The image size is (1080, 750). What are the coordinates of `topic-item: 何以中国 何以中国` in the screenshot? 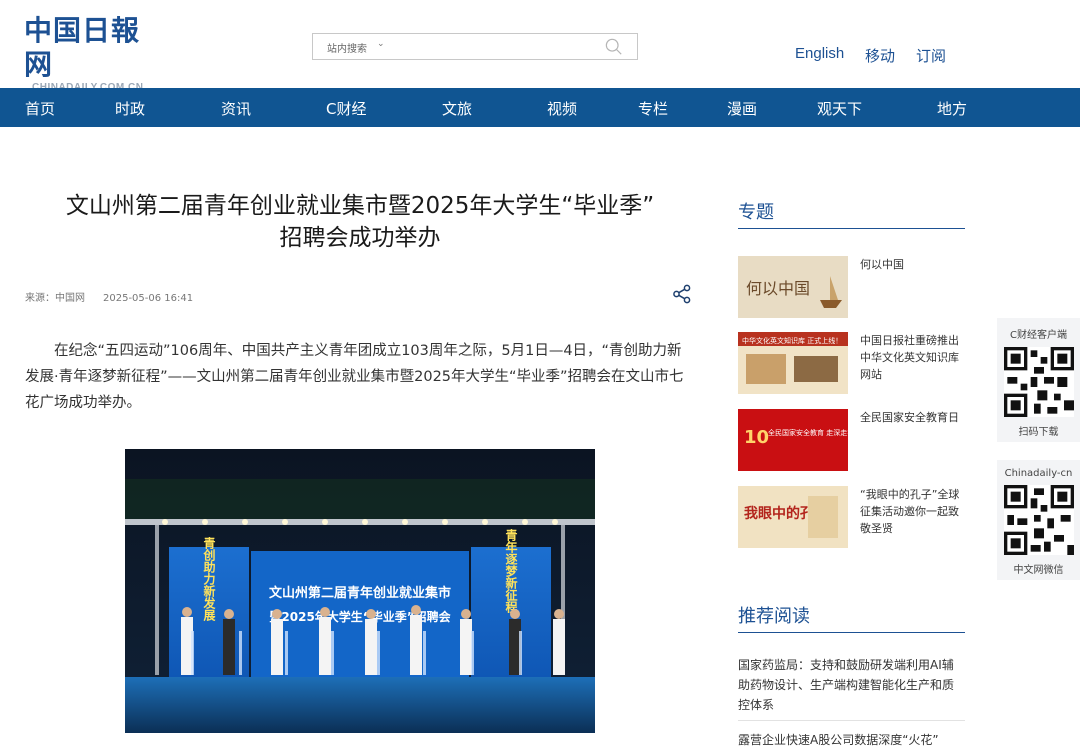 It's located at (851, 287).